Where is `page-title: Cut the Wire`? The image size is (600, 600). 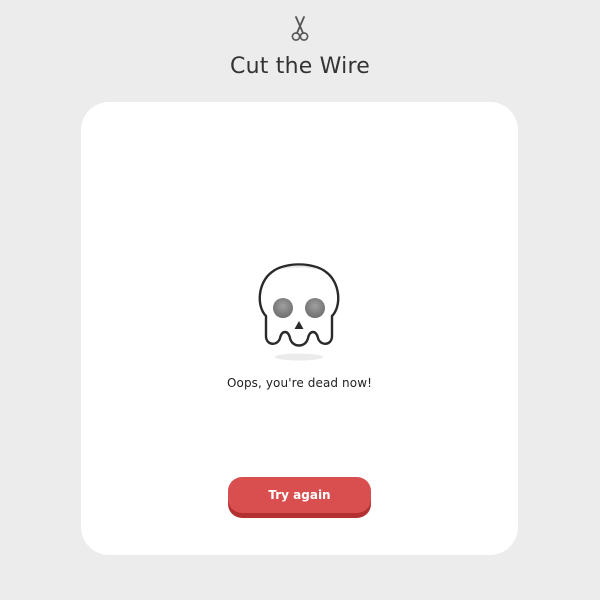 page-title: Cut the Wire is located at coordinates (300, 66).